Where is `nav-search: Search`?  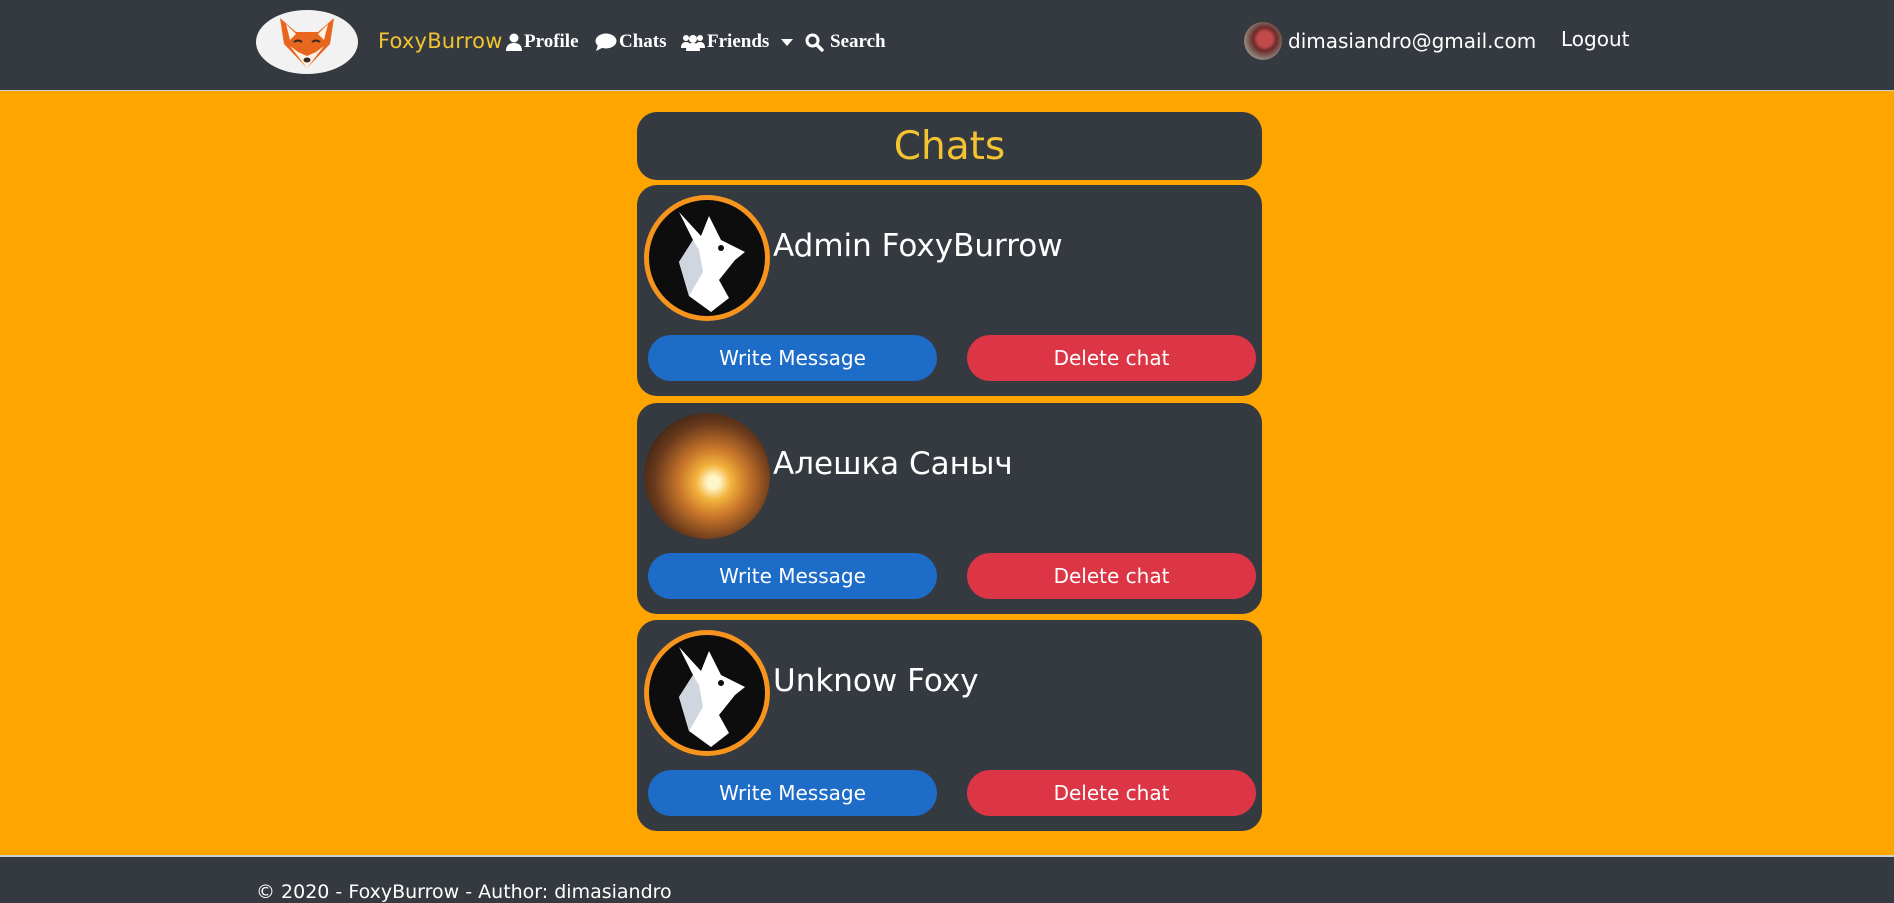 nav-search: Search is located at coordinates (845, 42).